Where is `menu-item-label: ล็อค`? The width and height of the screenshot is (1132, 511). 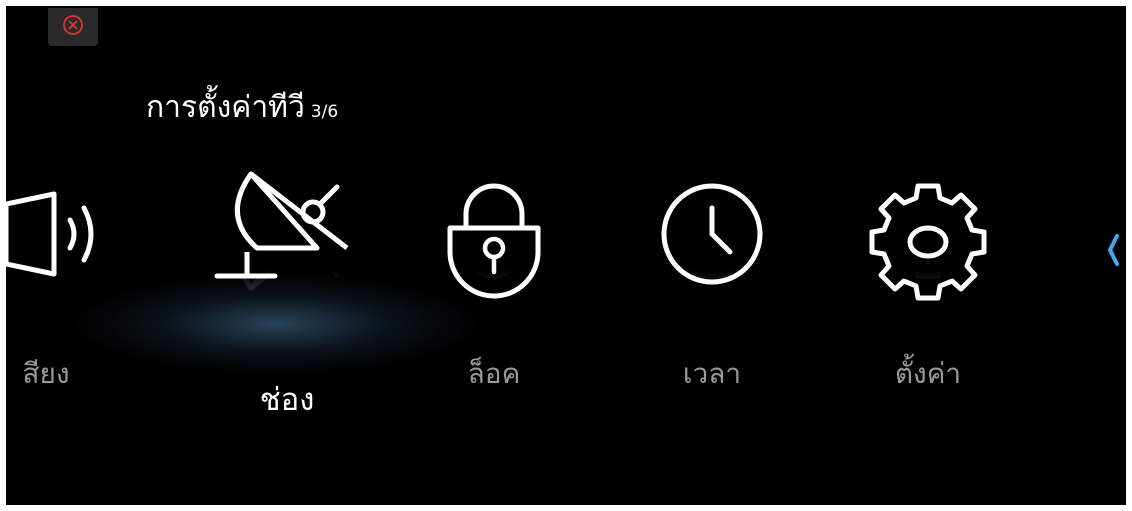 menu-item-label: ล็อค is located at coordinates (494, 373).